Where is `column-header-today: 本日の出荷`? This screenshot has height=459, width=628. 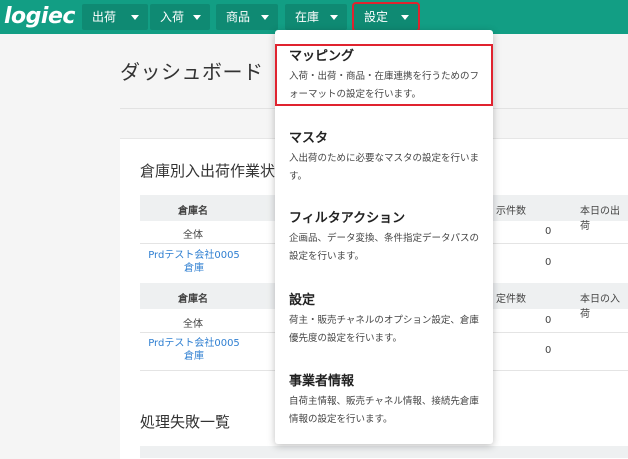
column-header-today: 本日の出荷 is located at coordinates (600, 219).